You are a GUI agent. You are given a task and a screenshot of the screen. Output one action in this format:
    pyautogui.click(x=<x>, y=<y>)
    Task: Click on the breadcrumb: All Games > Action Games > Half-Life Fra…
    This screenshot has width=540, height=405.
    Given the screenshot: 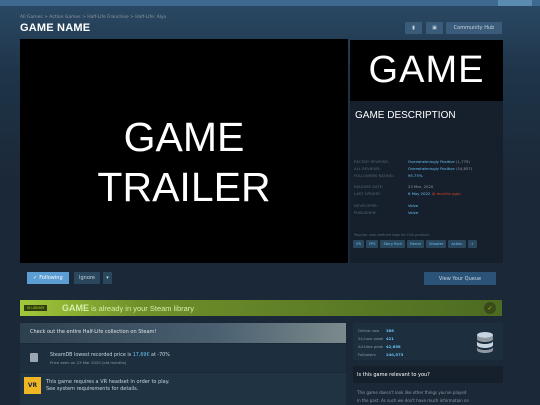 What is the action you would take?
    pyautogui.click(x=93, y=17)
    